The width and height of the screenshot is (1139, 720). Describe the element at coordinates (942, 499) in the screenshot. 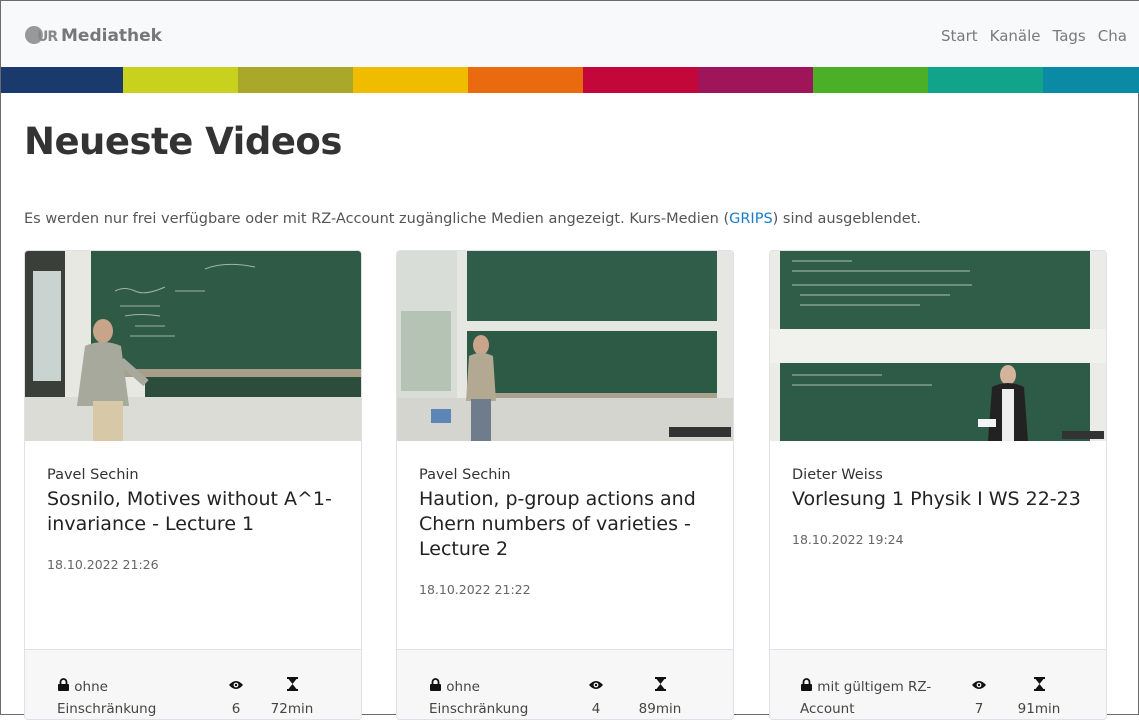

I see `video-title: Vorlesung 1 Physik I WS 22-23` at that location.